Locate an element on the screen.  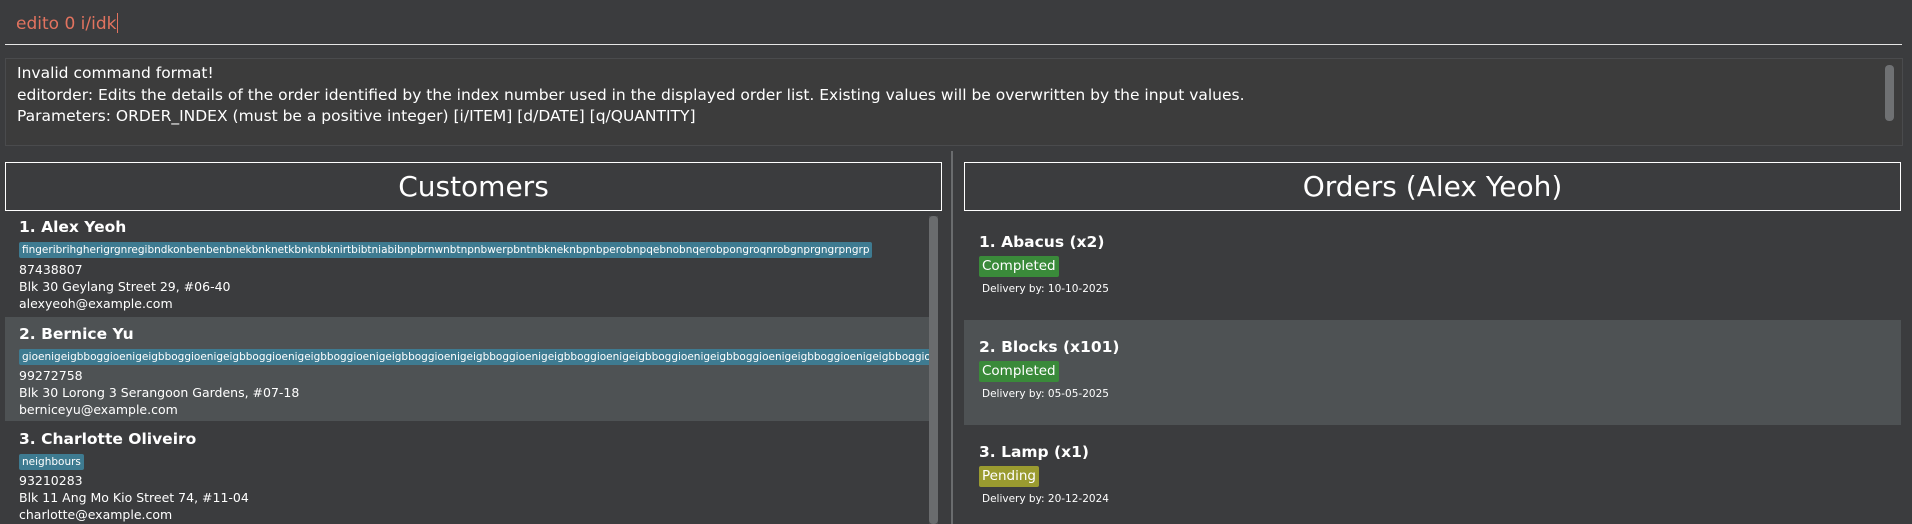
customer-email: berniceyu@example.com is located at coordinates (98, 409).